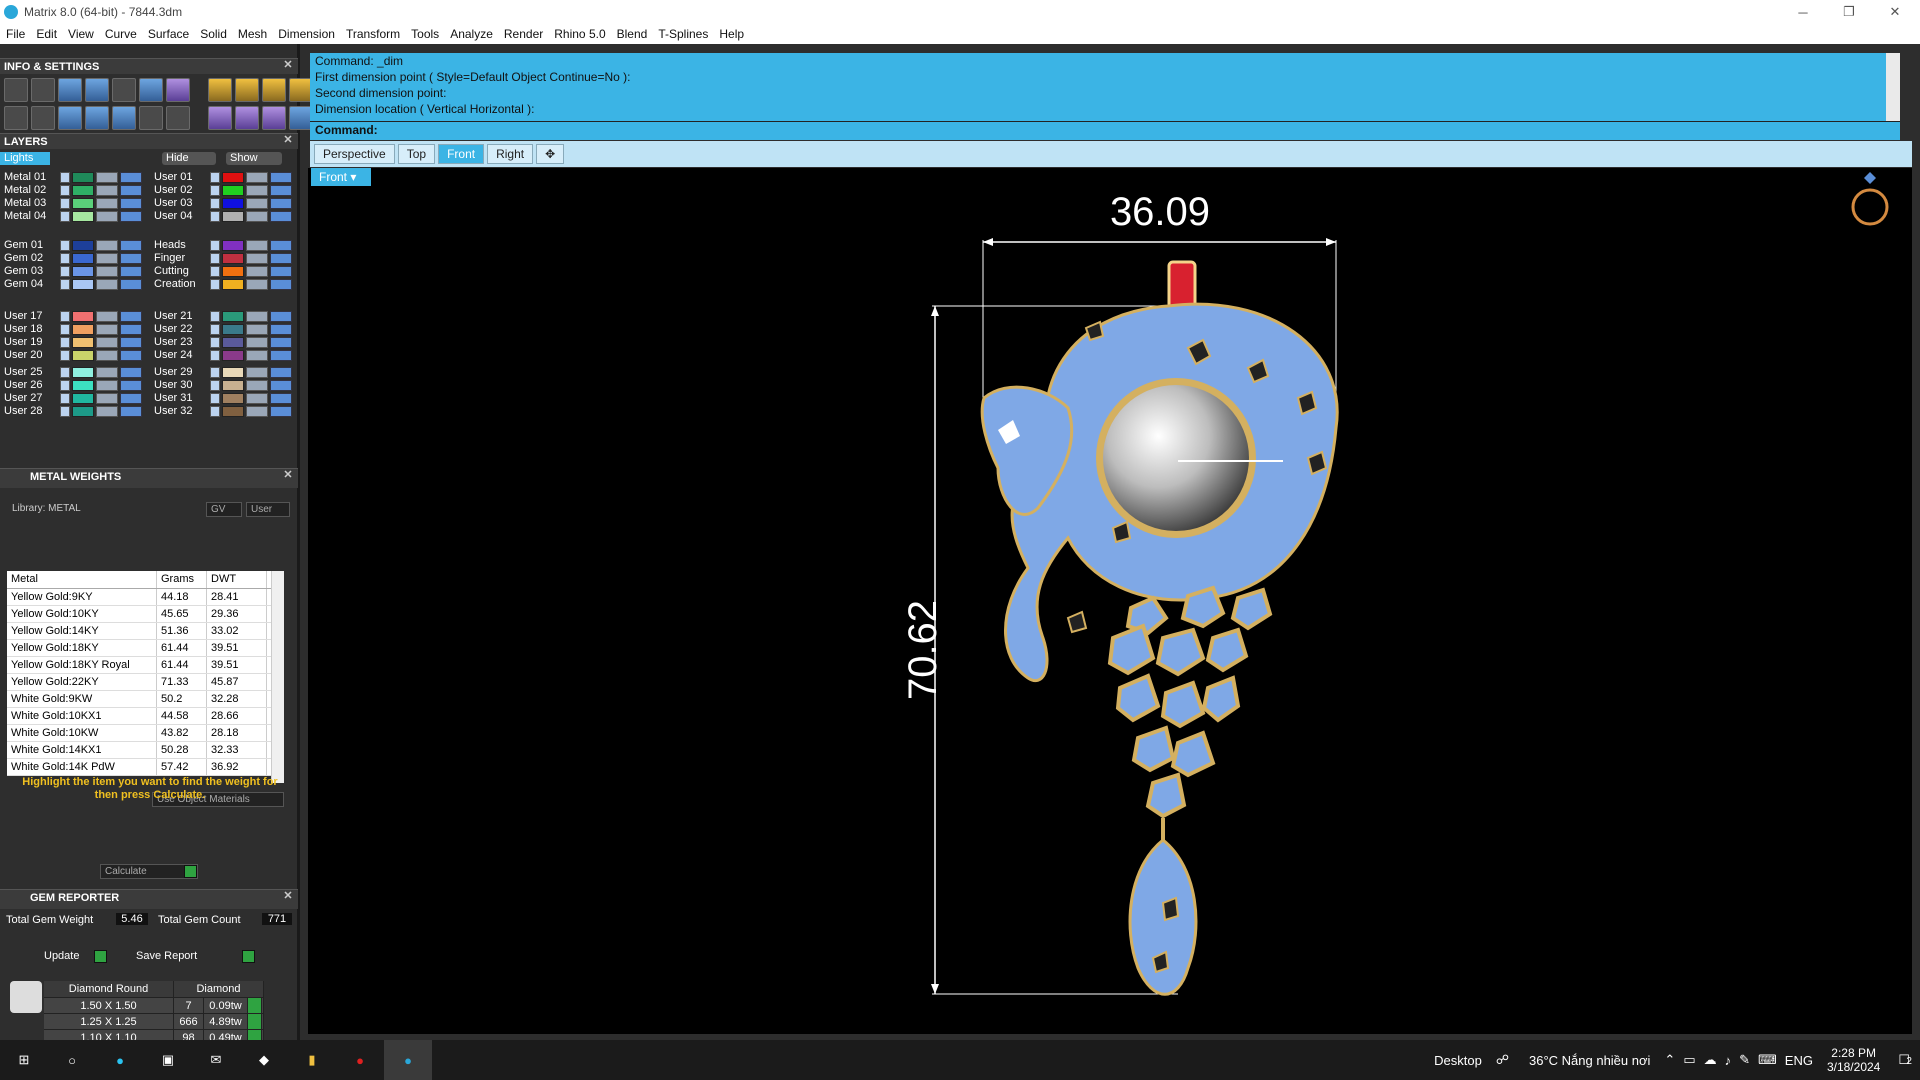 The width and height of the screenshot is (1920, 1080). What do you see at coordinates (124, 118) in the screenshot?
I see `filter-tool-icon` at bounding box center [124, 118].